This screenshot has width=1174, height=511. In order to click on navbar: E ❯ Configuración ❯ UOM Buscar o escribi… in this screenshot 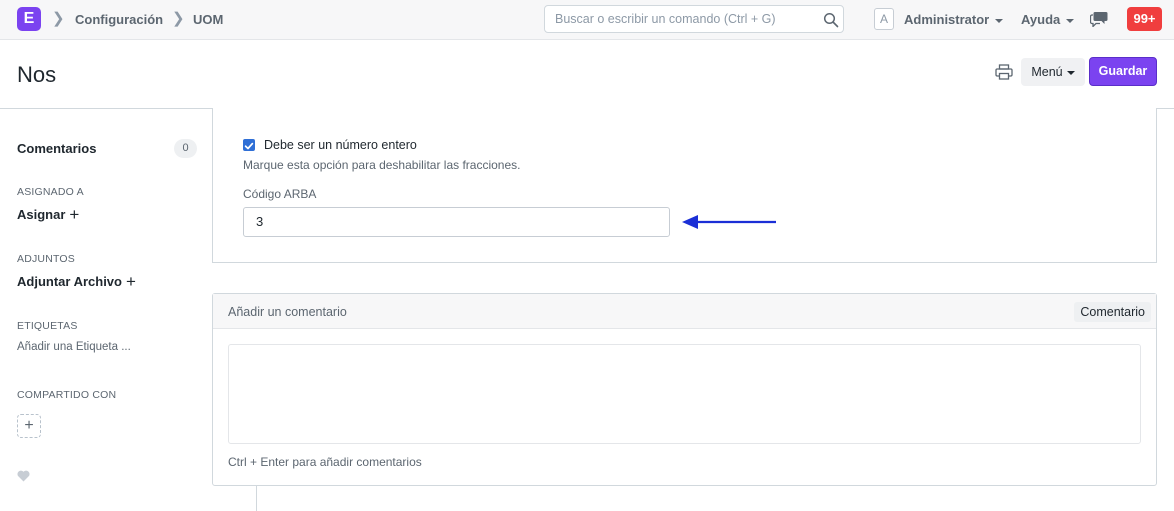, I will do `click(587, 20)`.